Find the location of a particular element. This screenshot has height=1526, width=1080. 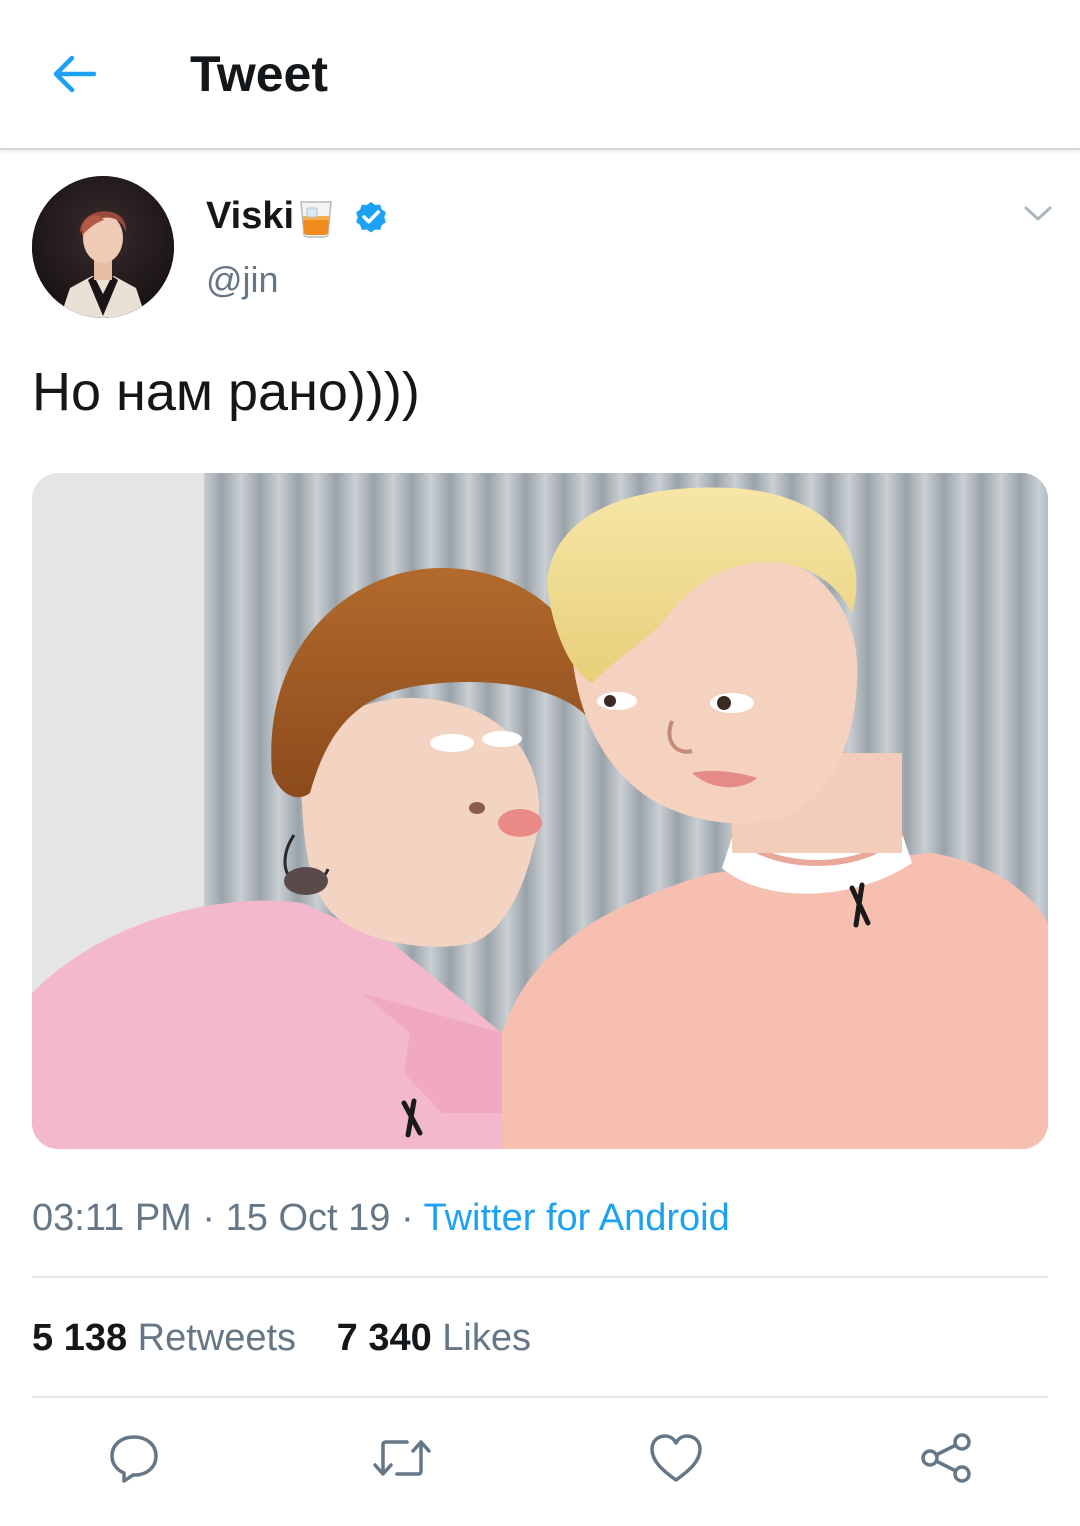

likes-count: 7 340 is located at coordinates (384, 1338).